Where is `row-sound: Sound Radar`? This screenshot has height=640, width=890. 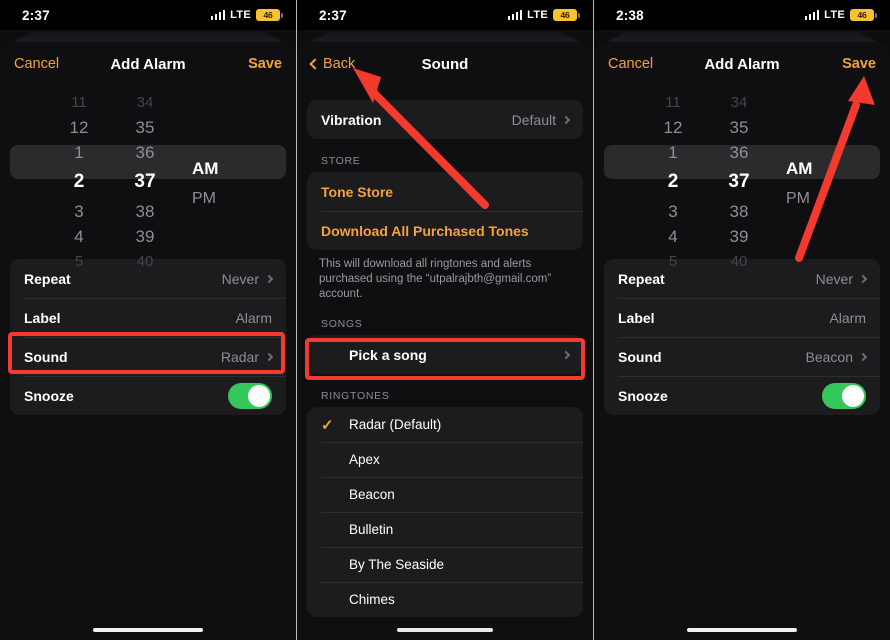 row-sound: Sound Radar is located at coordinates (148, 356).